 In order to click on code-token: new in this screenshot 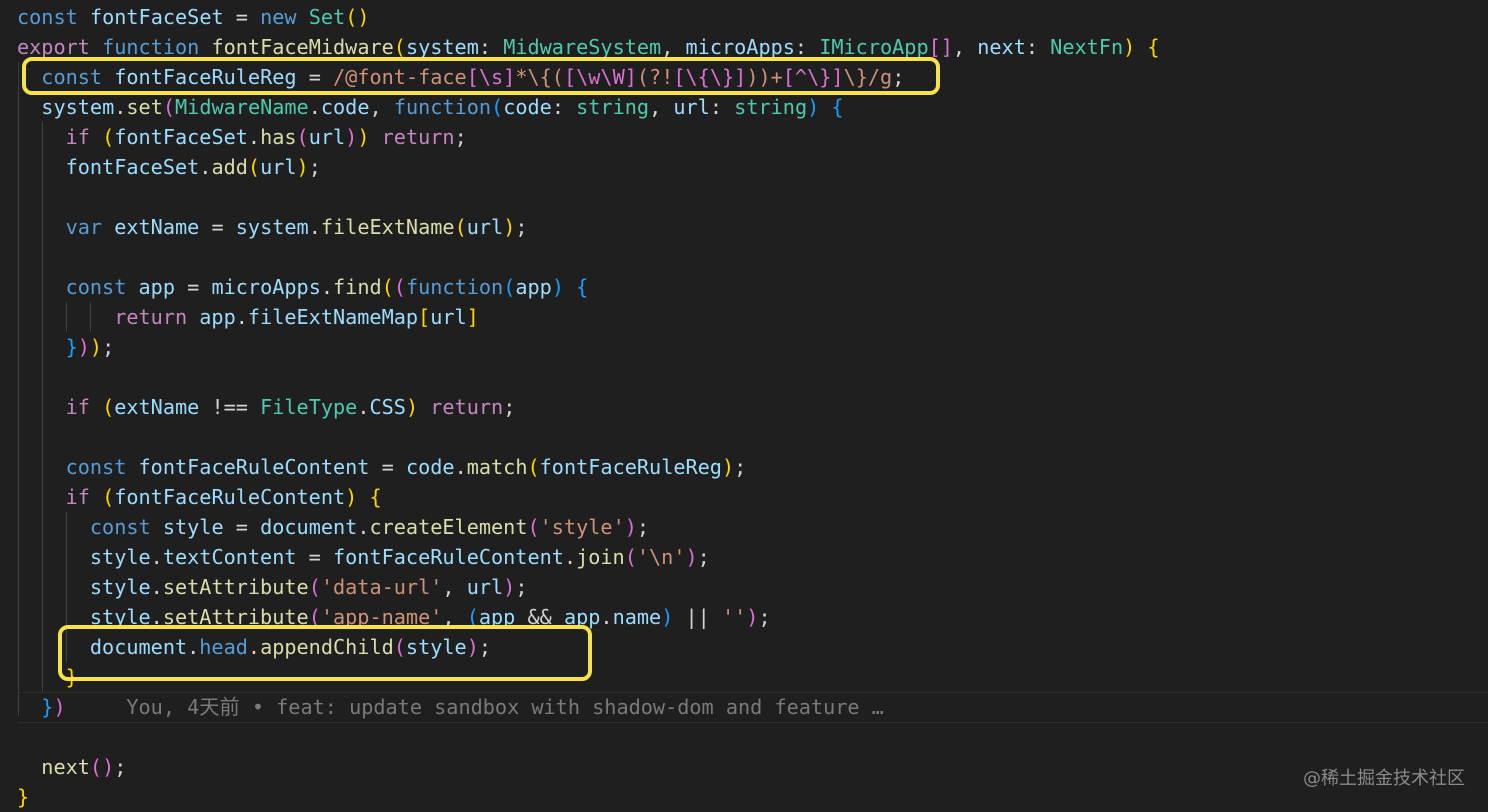, I will do `click(284, 17)`.